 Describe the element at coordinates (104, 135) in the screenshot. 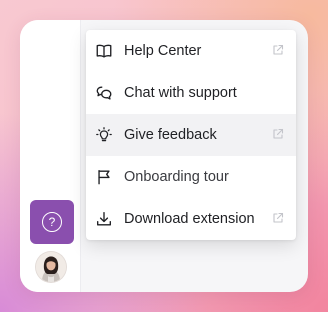

I see `lightbulb-icon` at that location.